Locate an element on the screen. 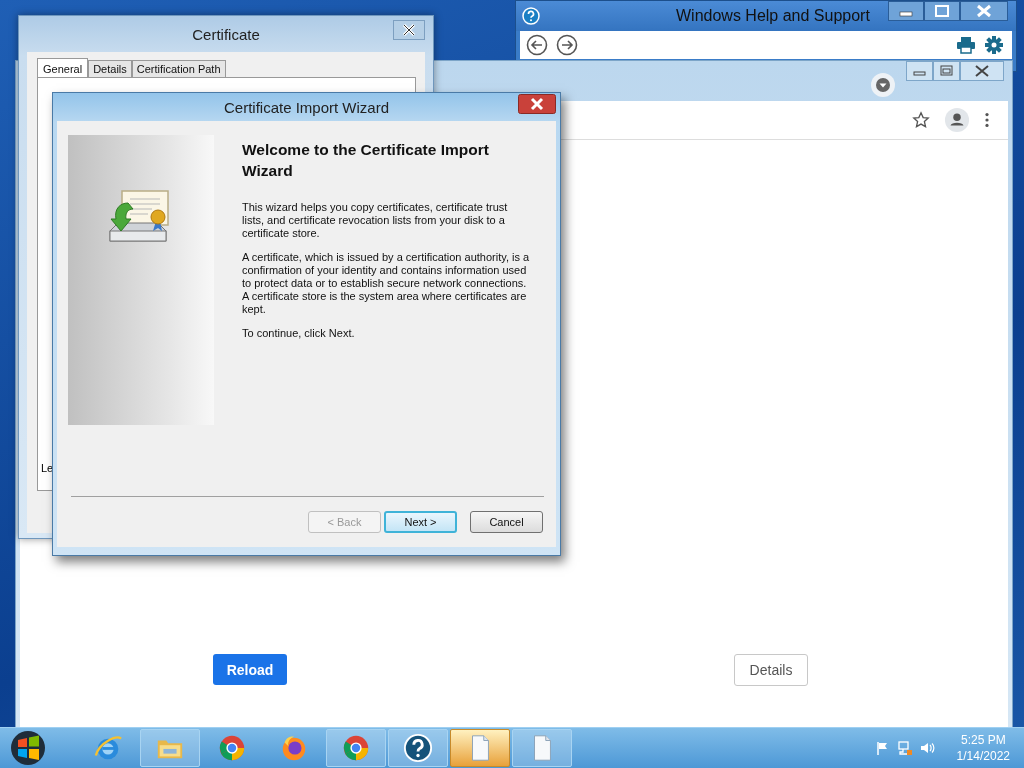 Image resolution: width=1024 pixels, height=768 pixels. taskbar-button is located at coordinates (418, 748).